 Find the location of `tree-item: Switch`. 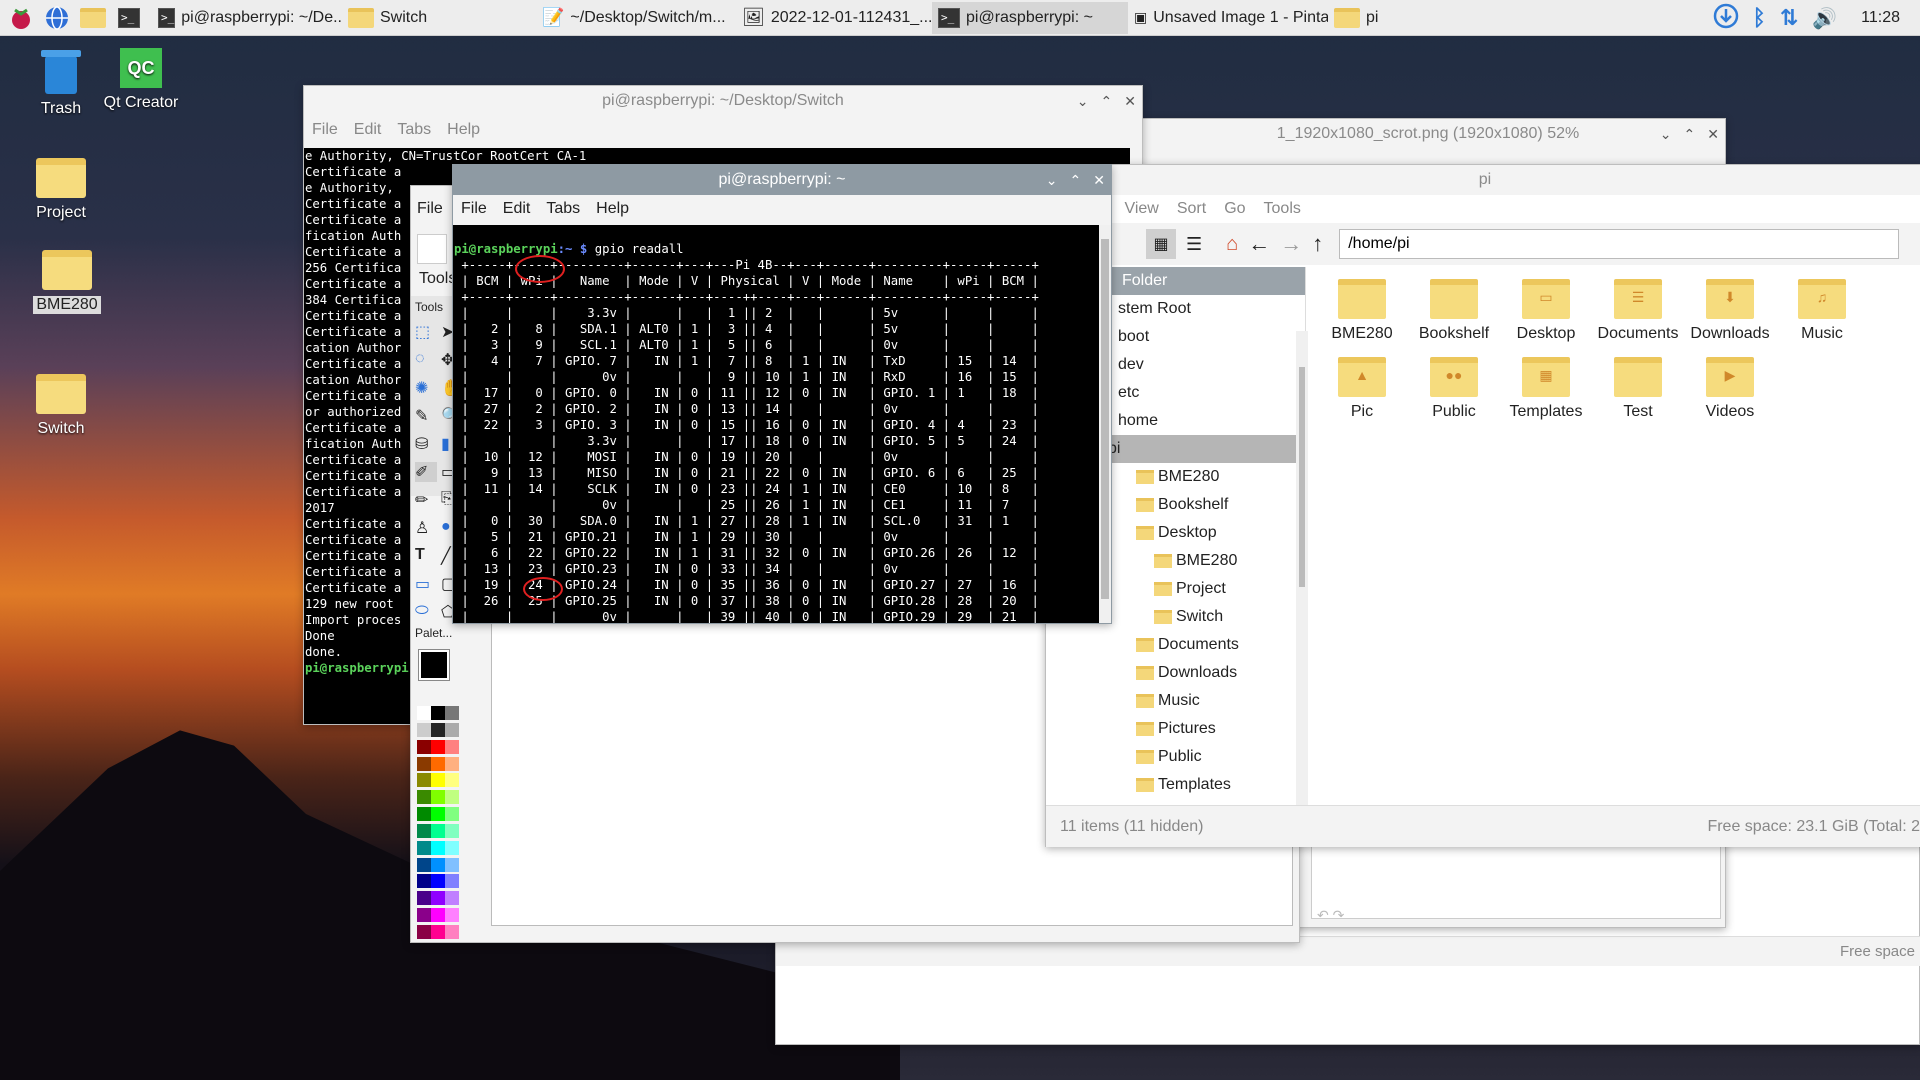

tree-item: Switch is located at coordinates (1210, 617).